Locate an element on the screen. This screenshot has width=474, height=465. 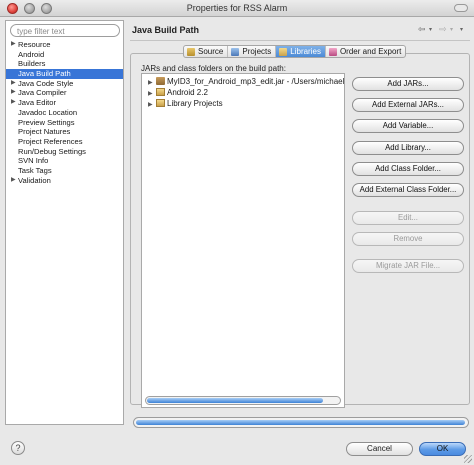
jar-icon is located at coordinates (160, 81).